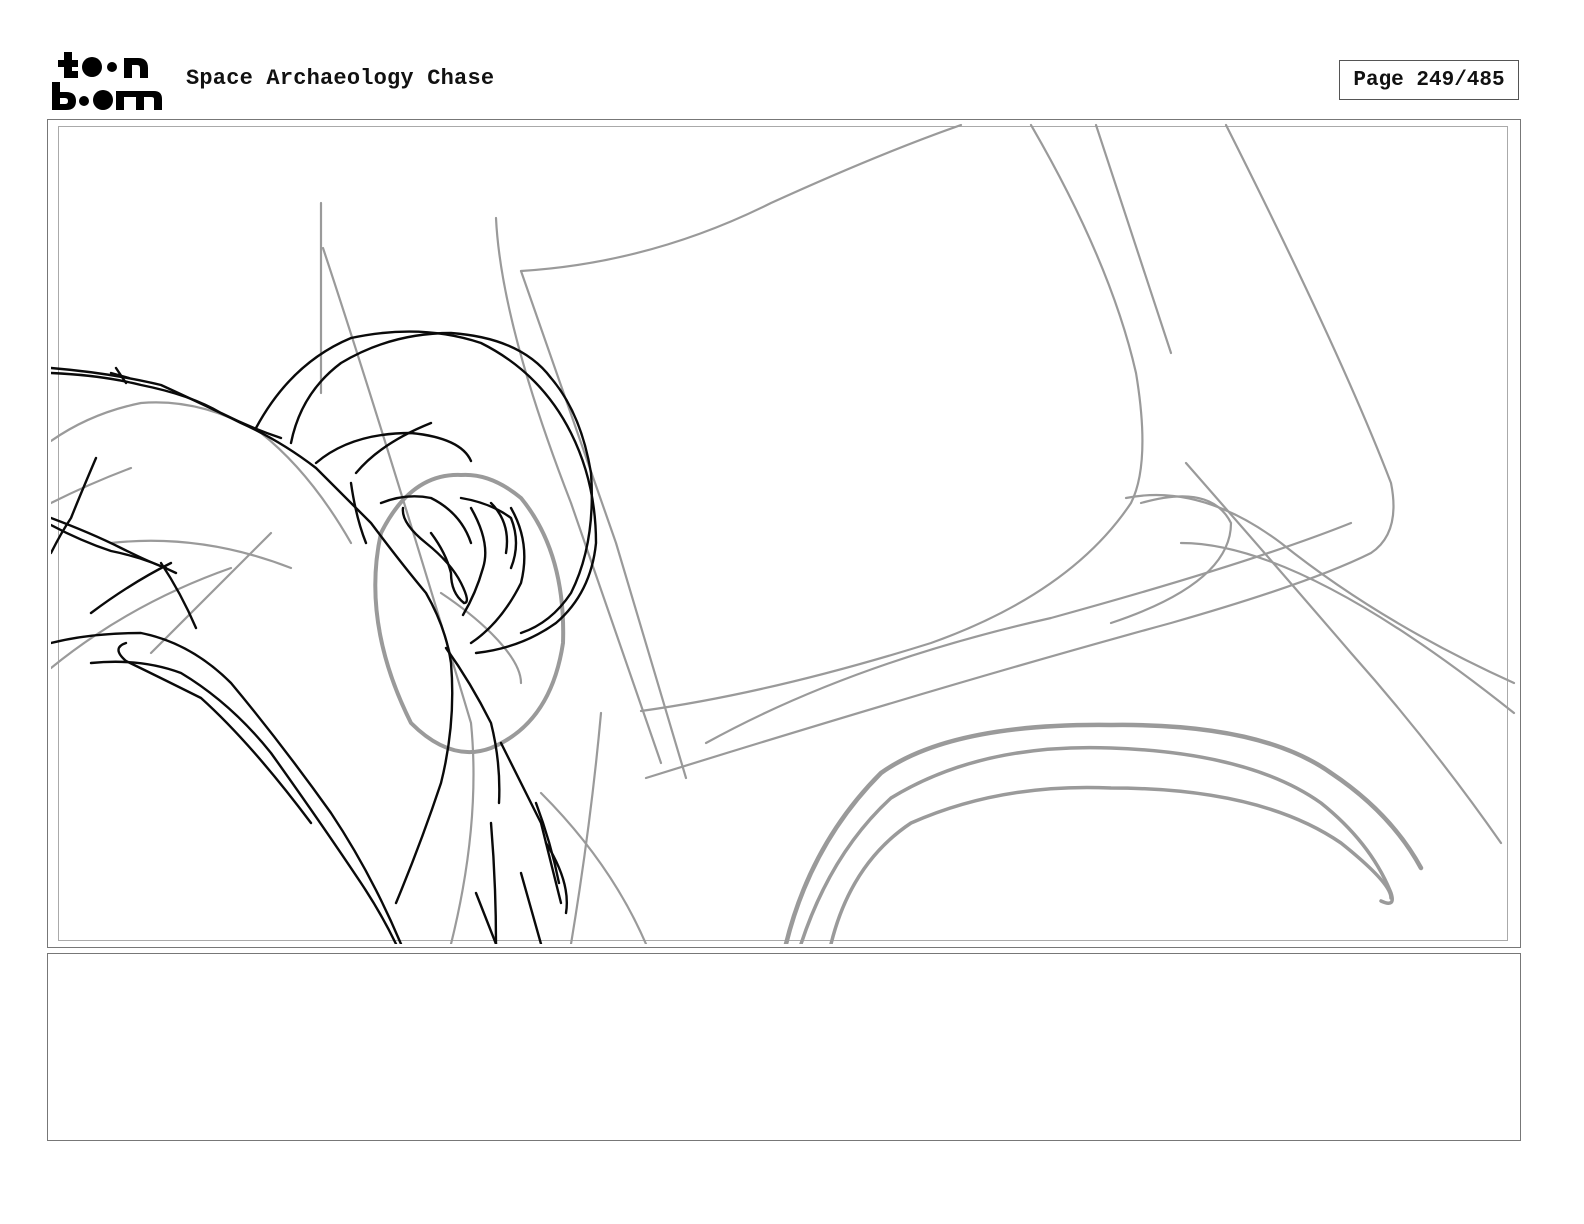 Image resolution: width=1584 pixels, height=1224 pixels. What do you see at coordinates (340, 78) in the screenshot?
I see `project-title: Space Archaeology Chase` at bounding box center [340, 78].